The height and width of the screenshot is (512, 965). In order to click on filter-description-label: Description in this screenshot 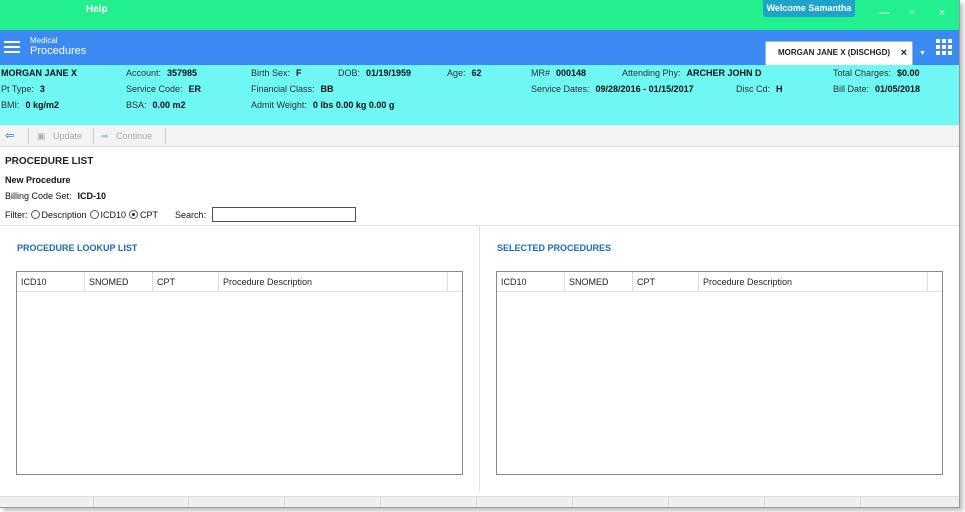, I will do `click(64, 215)`.